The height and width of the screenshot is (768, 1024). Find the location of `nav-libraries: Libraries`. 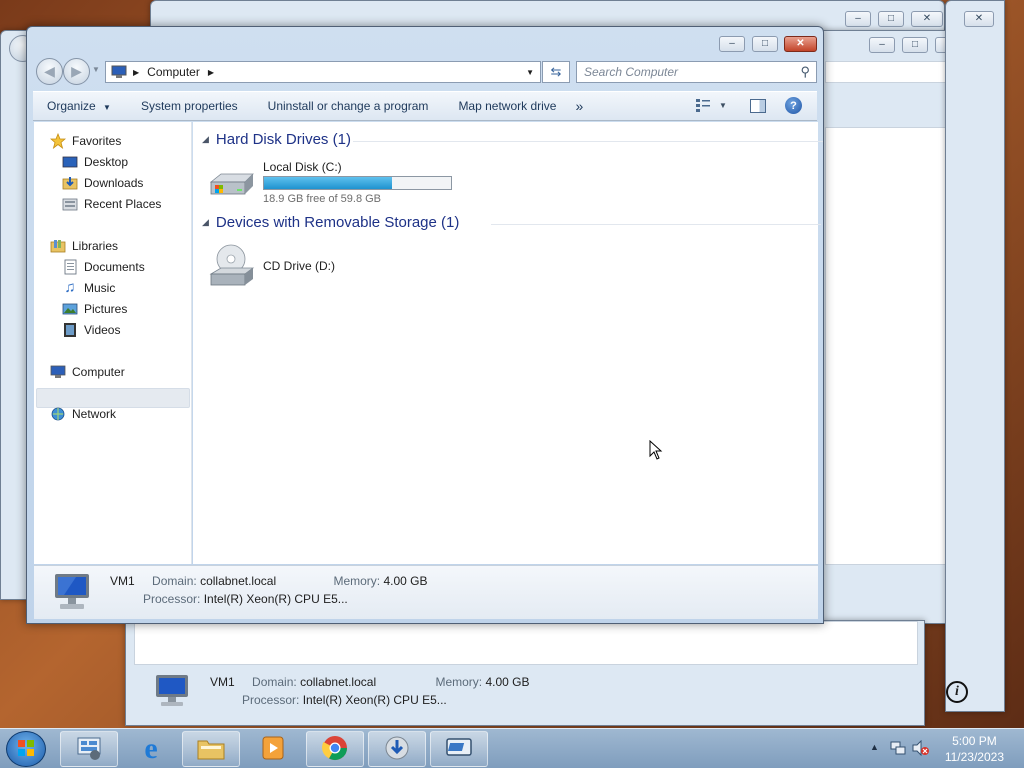

nav-libraries: Libraries is located at coordinates (84, 246).